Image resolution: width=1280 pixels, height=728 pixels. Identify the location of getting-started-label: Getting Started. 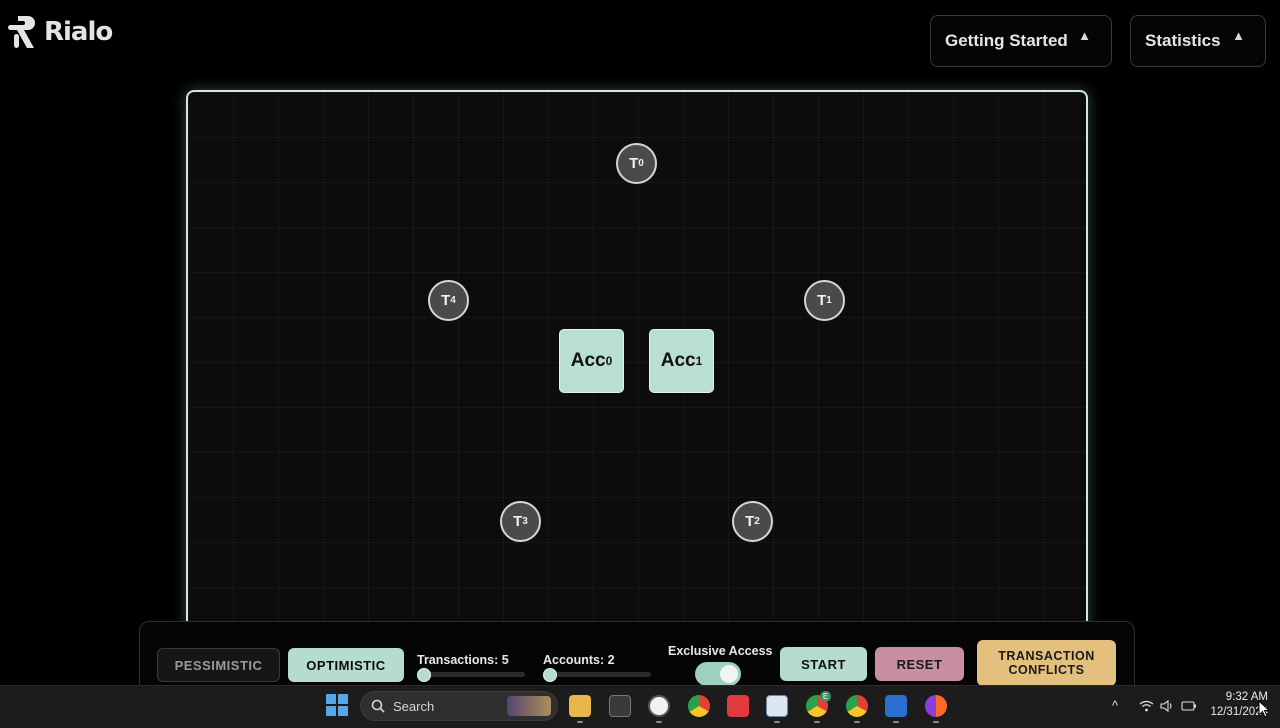
(1006, 40).